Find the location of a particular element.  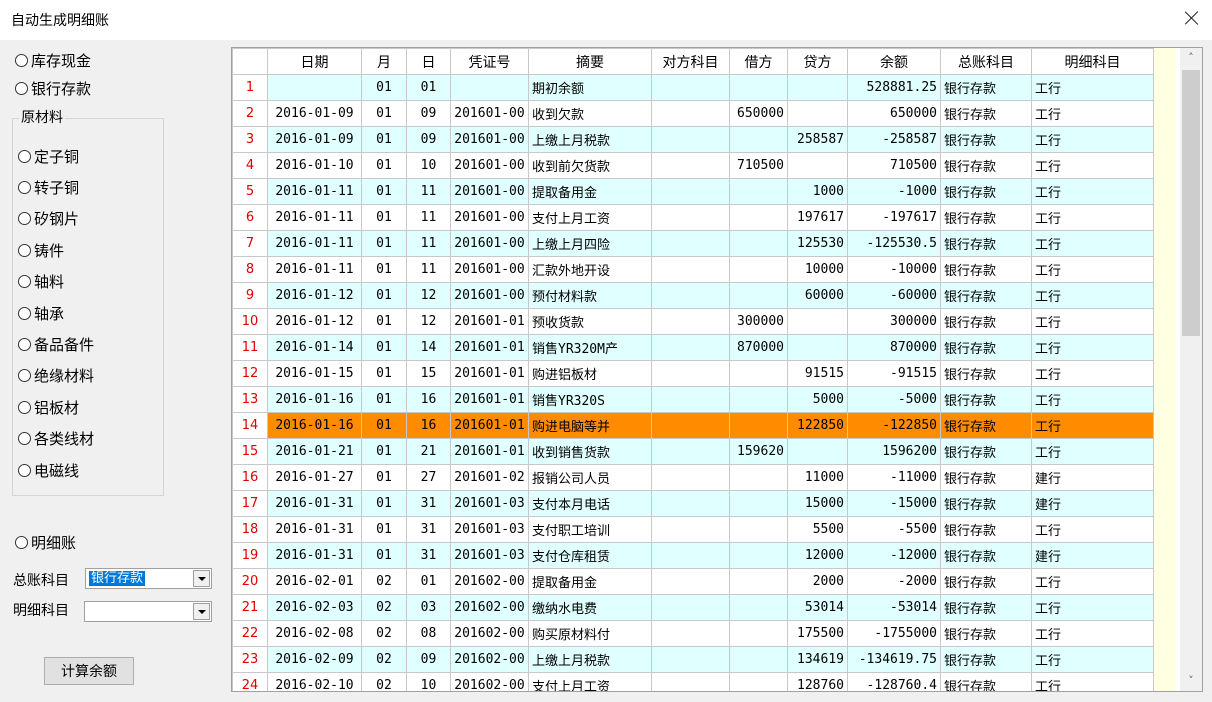

table-cell: 2016-01-09 is located at coordinates (314, 139).